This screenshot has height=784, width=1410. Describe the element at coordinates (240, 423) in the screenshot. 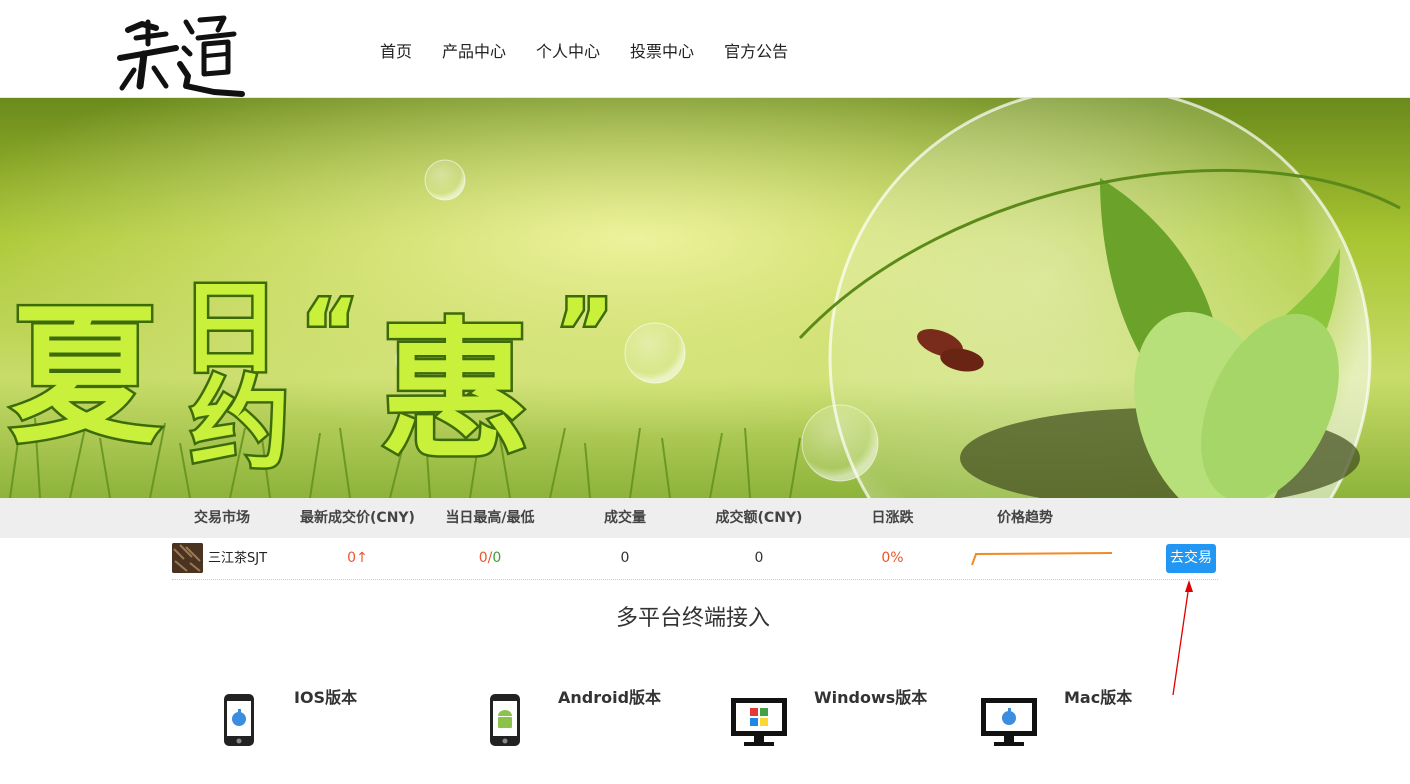

I see `svg-text: 约` at that location.